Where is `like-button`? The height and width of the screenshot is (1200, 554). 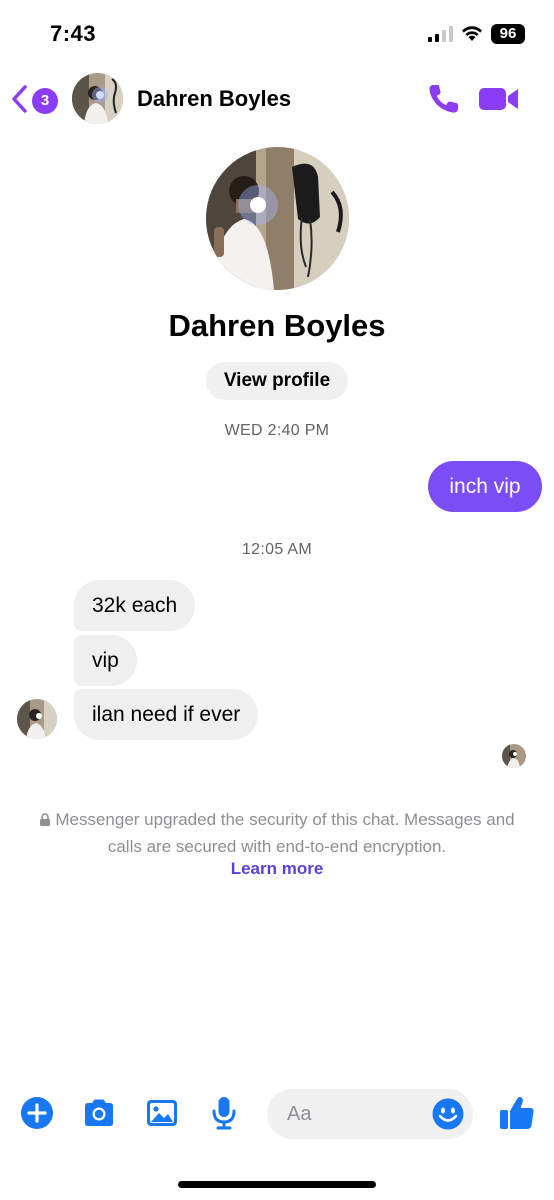
like-button is located at coordinates (517, 1113).